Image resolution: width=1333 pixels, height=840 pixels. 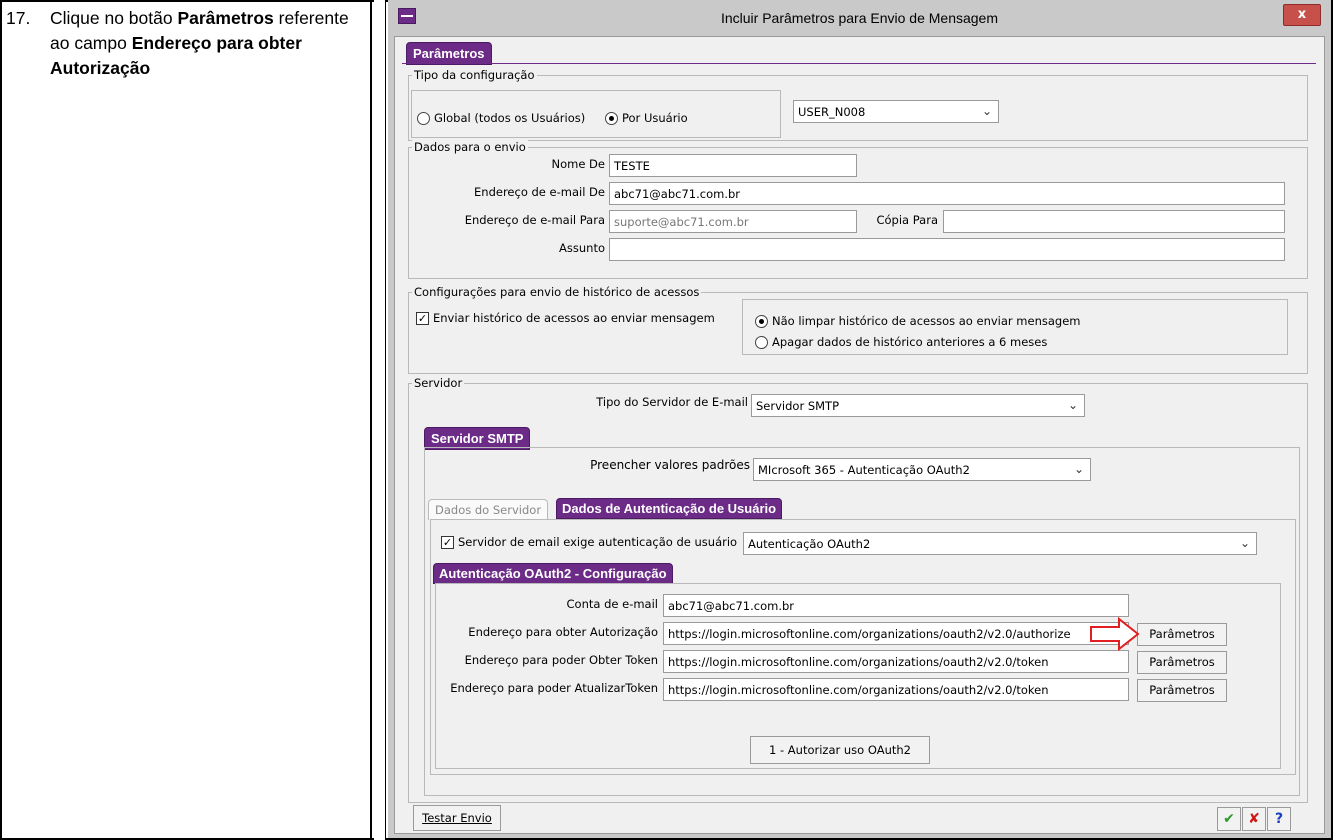 I want to click on assunto-input, so click(x=947, y=249).